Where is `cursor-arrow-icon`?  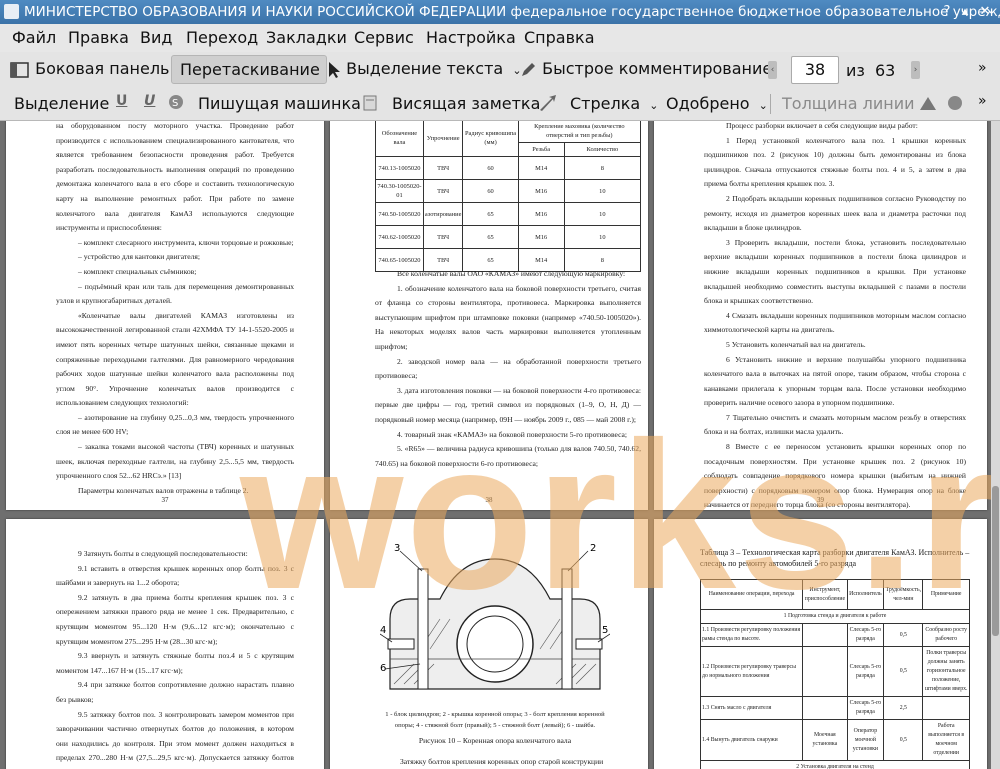 cursor-arrow-icon is located at coordinates (334, 69).